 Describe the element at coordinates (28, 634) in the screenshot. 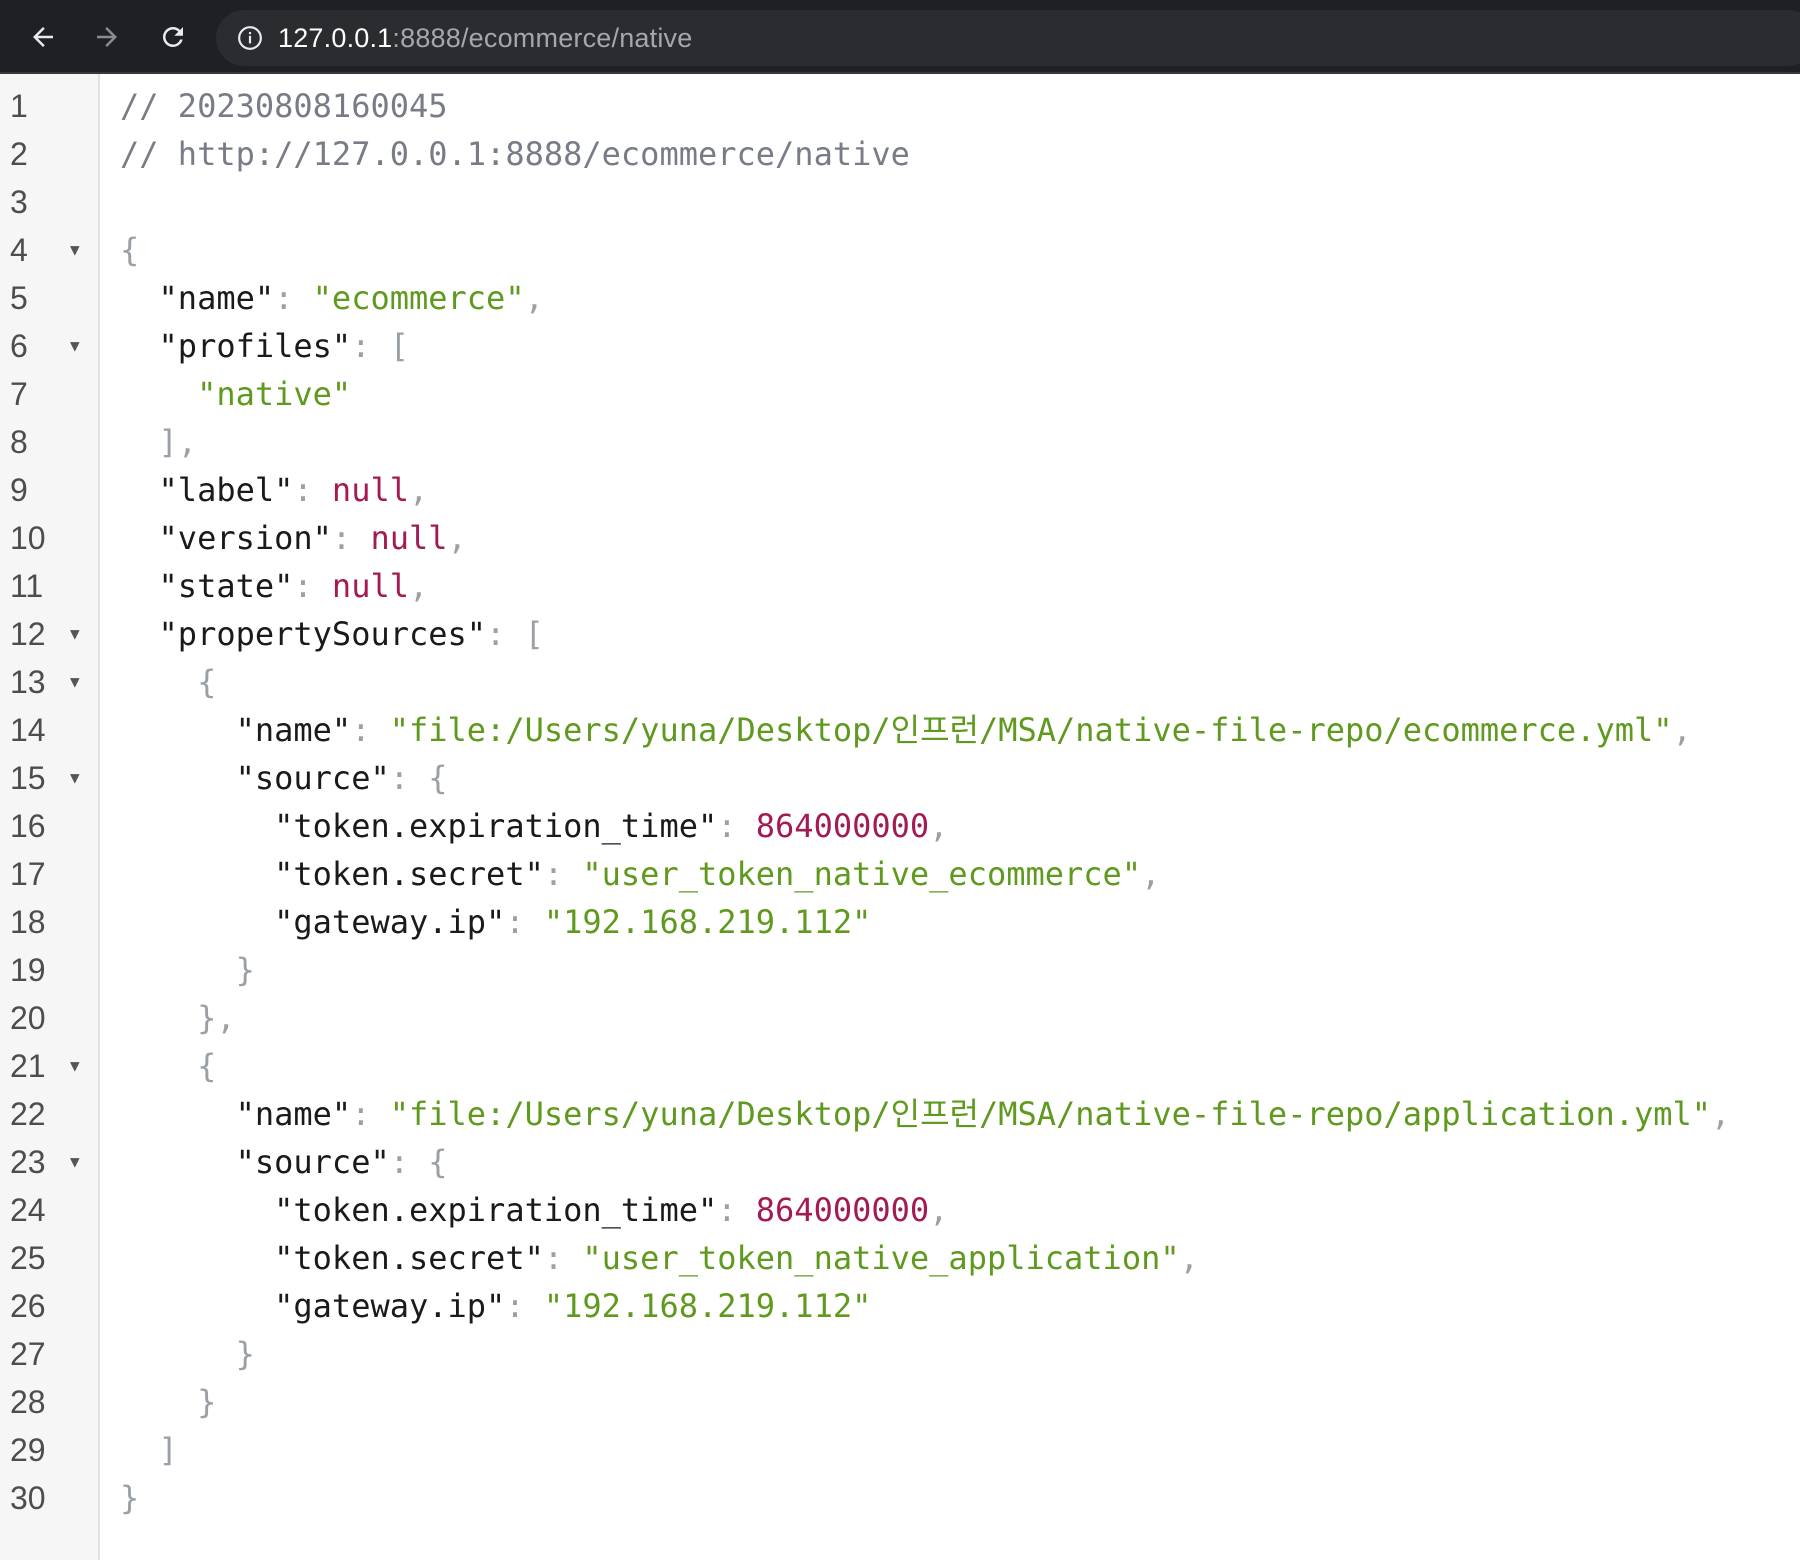

I see `line-number: 12` at that location.